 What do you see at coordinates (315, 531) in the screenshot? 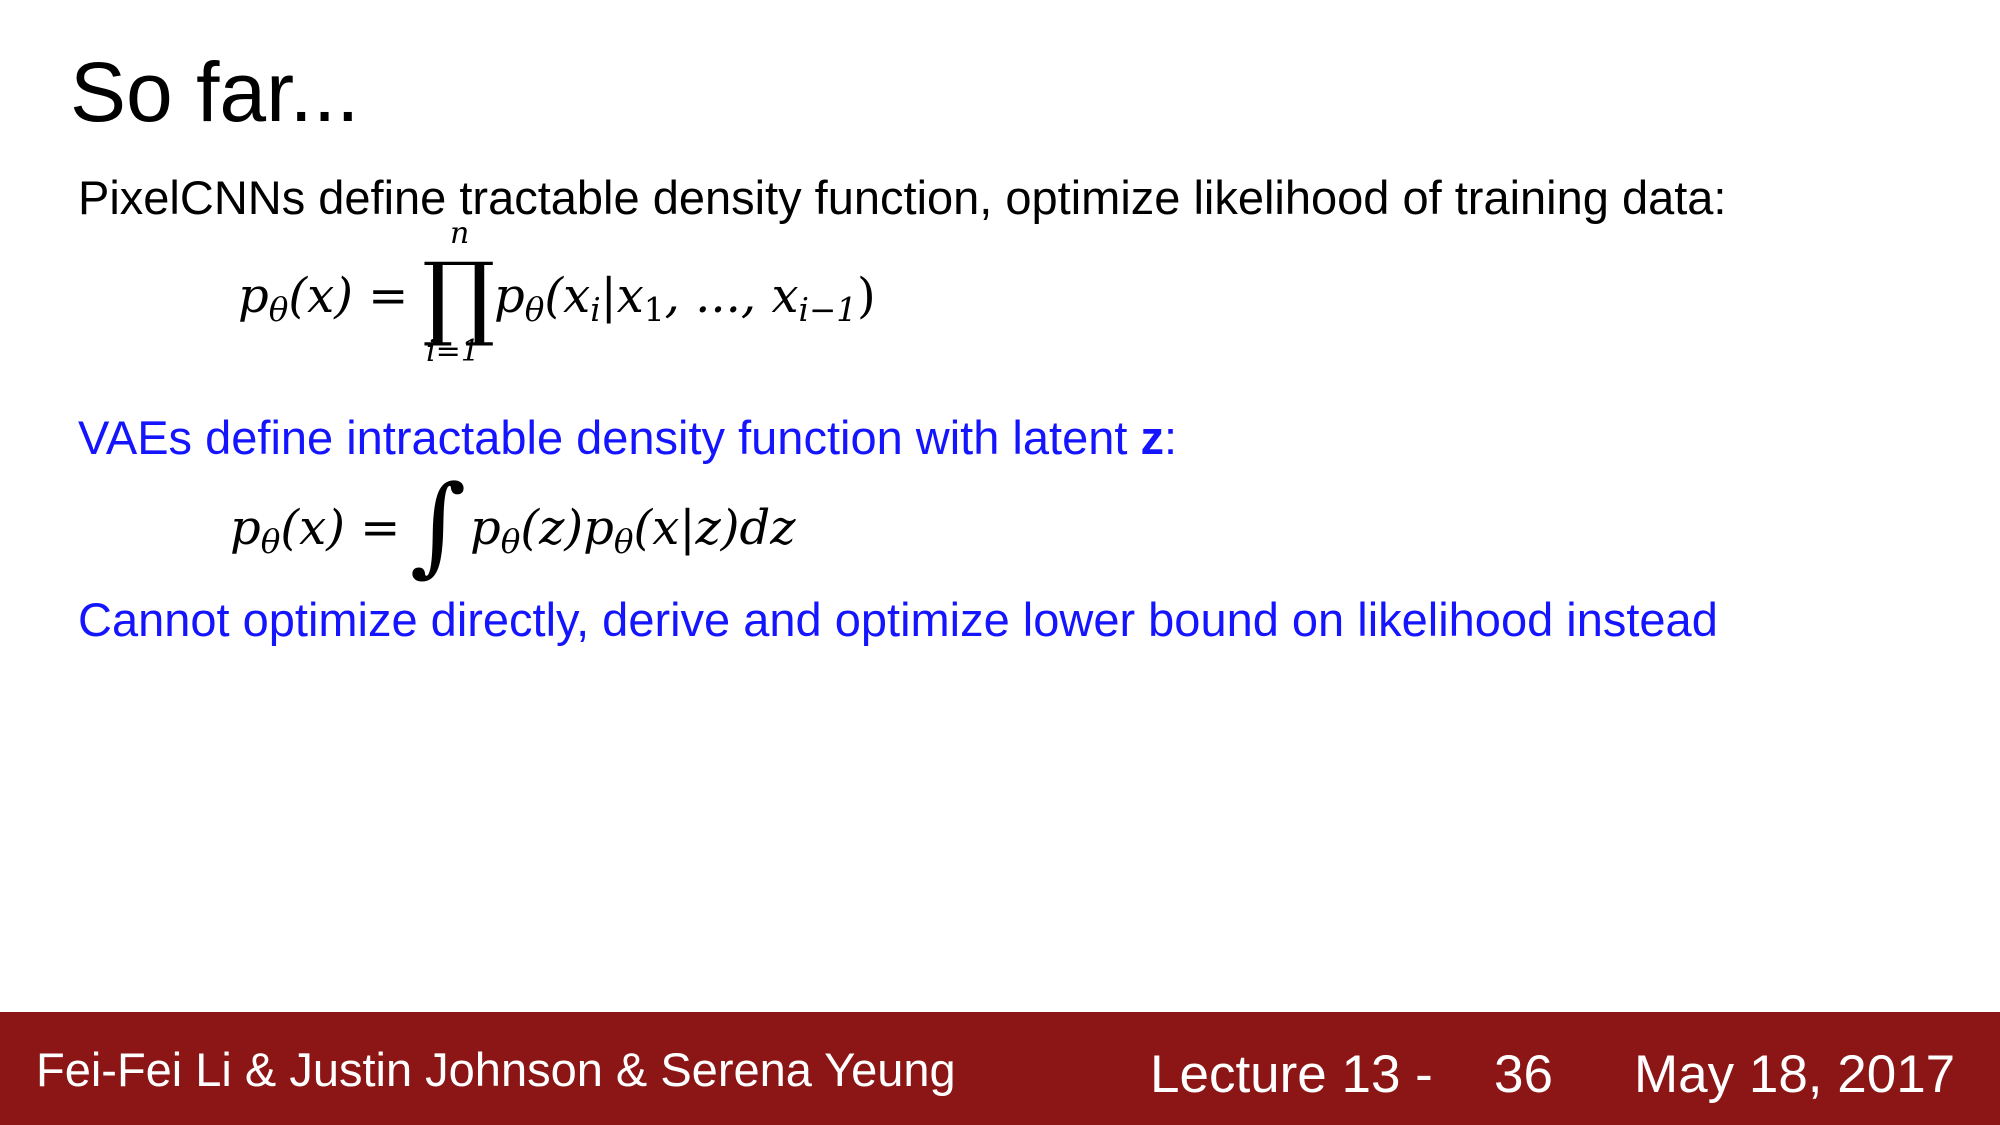
I see `equation2-lhs: pθ(x) =` at bounding box center [315, 531].